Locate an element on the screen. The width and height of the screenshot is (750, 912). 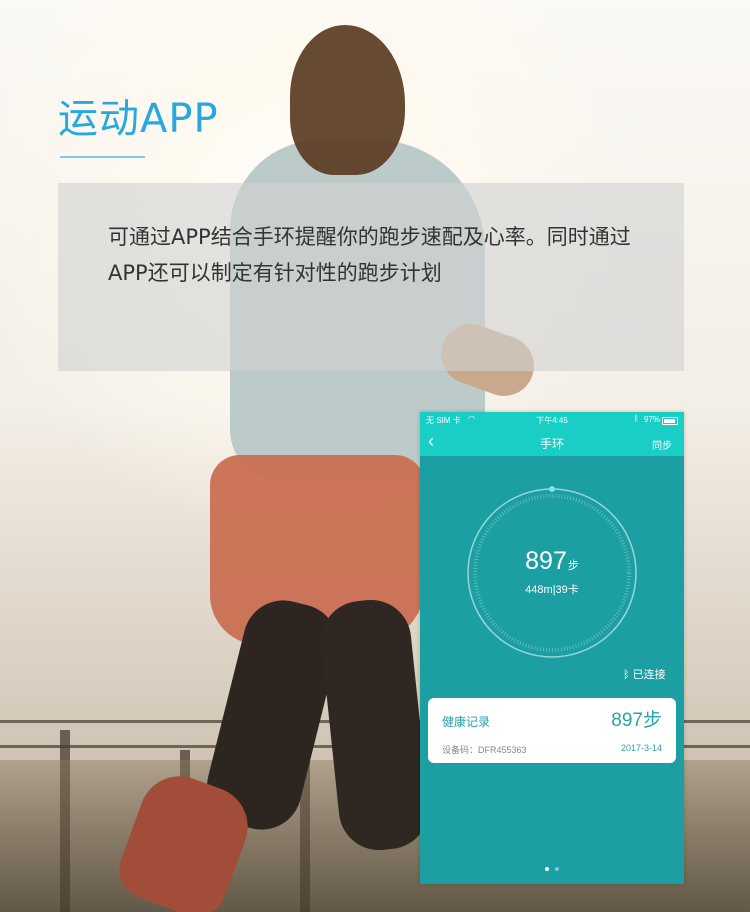
status-bar: 无 SIM 卡 ◠ 下午4:45 ᛒ 97% is located at coordinates (552, 421).